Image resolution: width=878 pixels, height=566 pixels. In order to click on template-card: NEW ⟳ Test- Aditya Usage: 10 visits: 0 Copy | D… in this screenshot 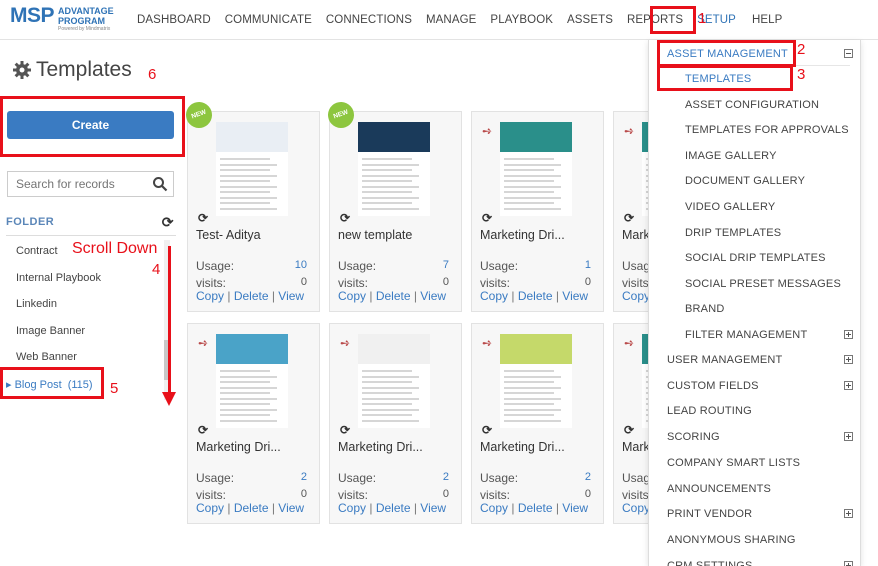, I will do `click(251, 205)`.